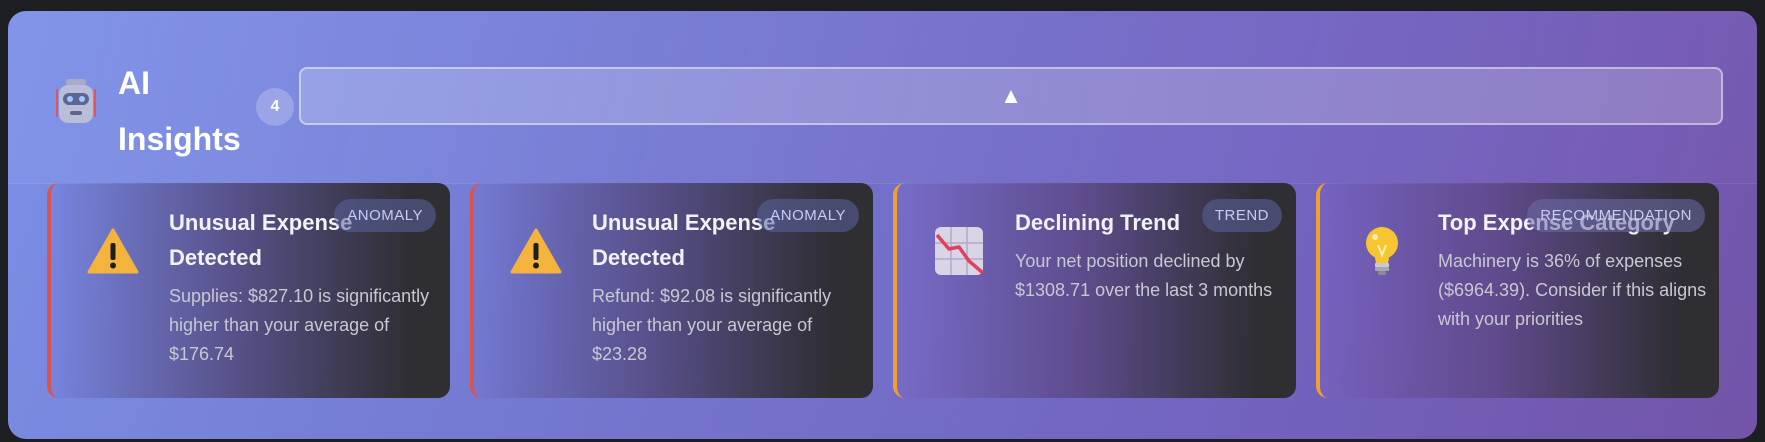 This screenshot has width=1765, height=442. I want to click on chevron-up-icon: ▲, so click(1011, 95).